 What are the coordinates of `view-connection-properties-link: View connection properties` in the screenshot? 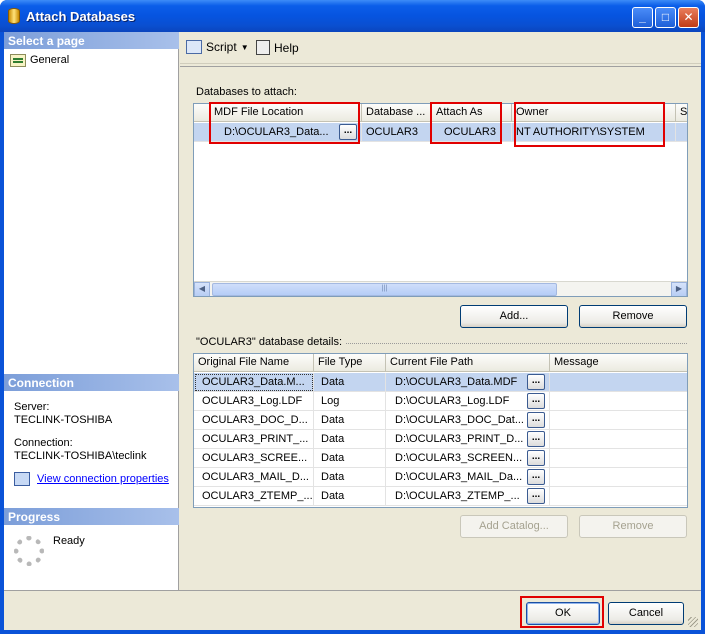 It's located at (103, 479).